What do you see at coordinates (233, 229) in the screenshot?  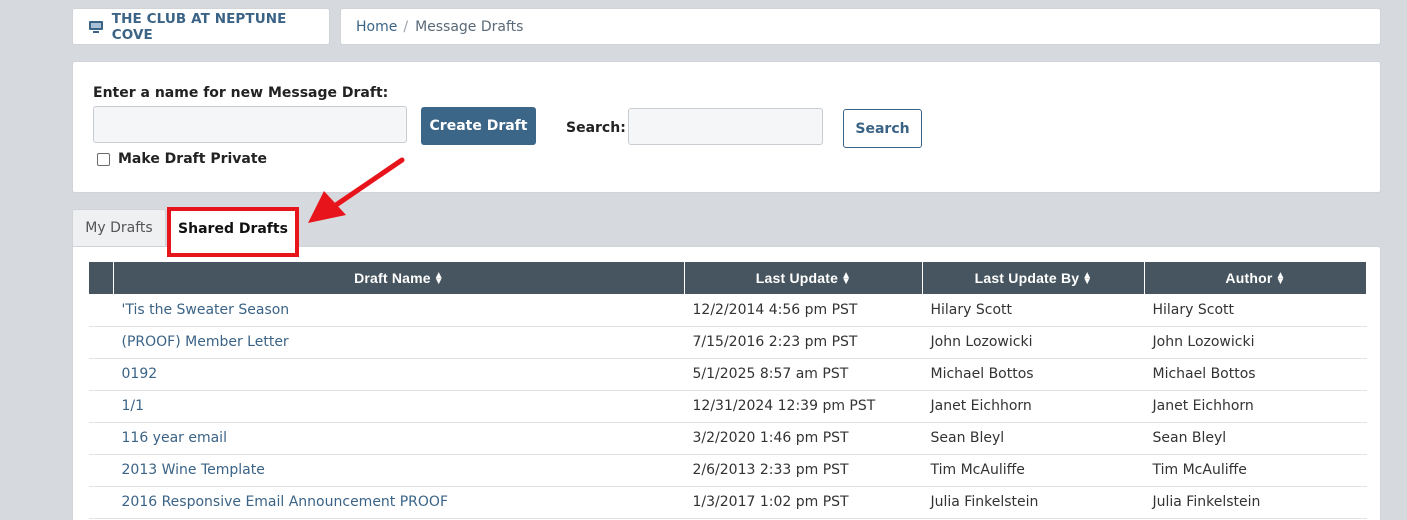 I see `tab-shared-drafts-label: Shared Drafts` at bounding box center [233, 229].